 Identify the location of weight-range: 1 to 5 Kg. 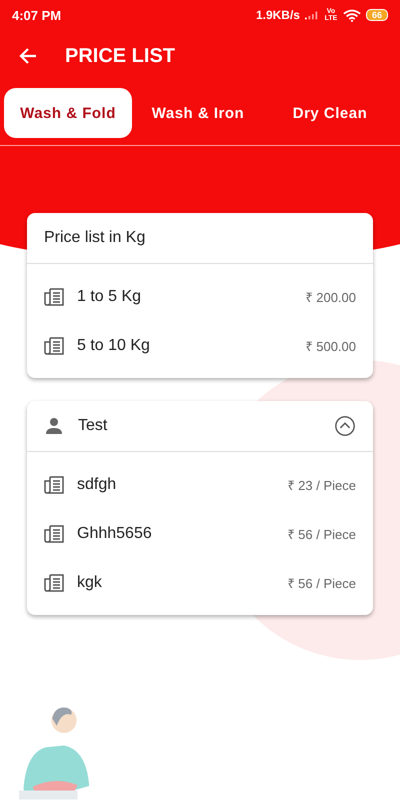
(109, 297).